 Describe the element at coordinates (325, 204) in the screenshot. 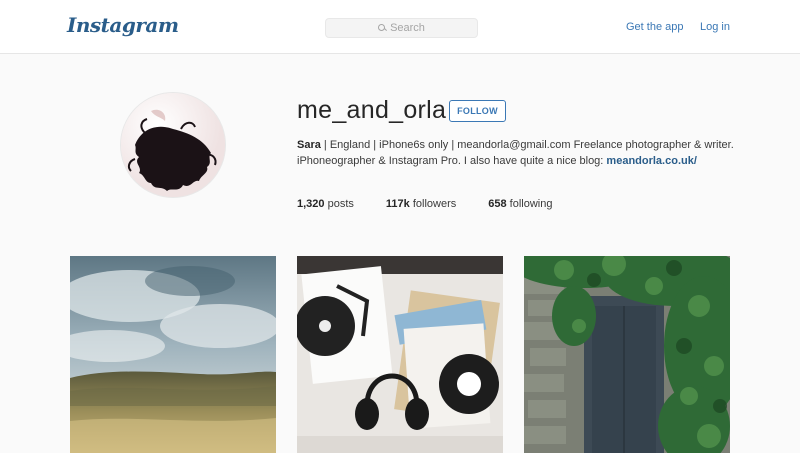

I see `stat-posts: 1,320 posts` at that location.